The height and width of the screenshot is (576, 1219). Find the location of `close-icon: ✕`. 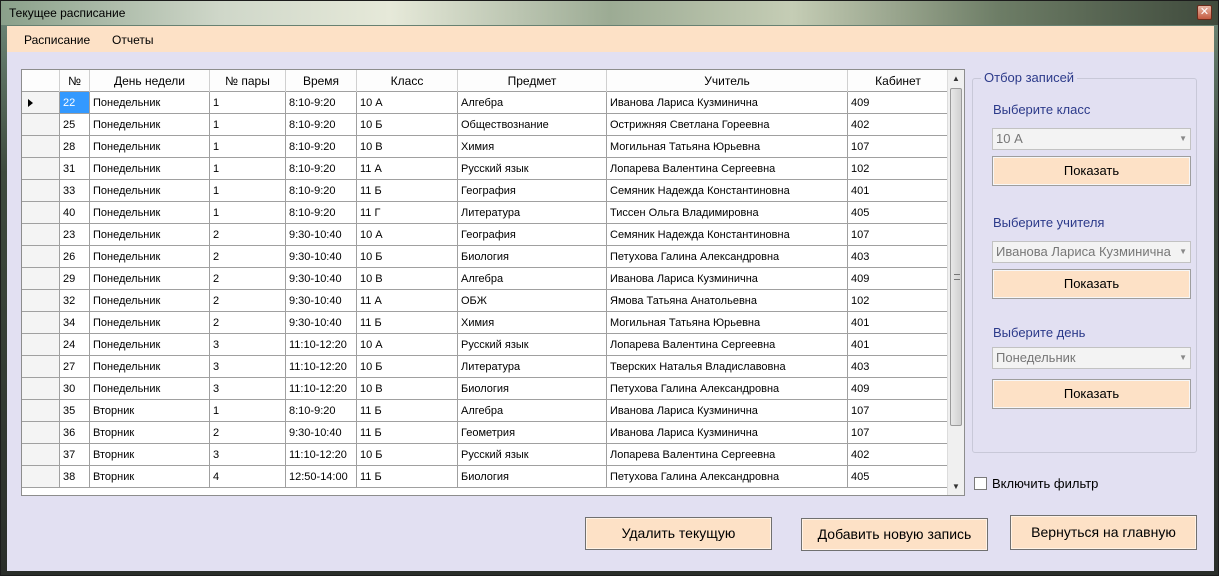

close-icon: ✕ is located at coordinates (1204, 12).